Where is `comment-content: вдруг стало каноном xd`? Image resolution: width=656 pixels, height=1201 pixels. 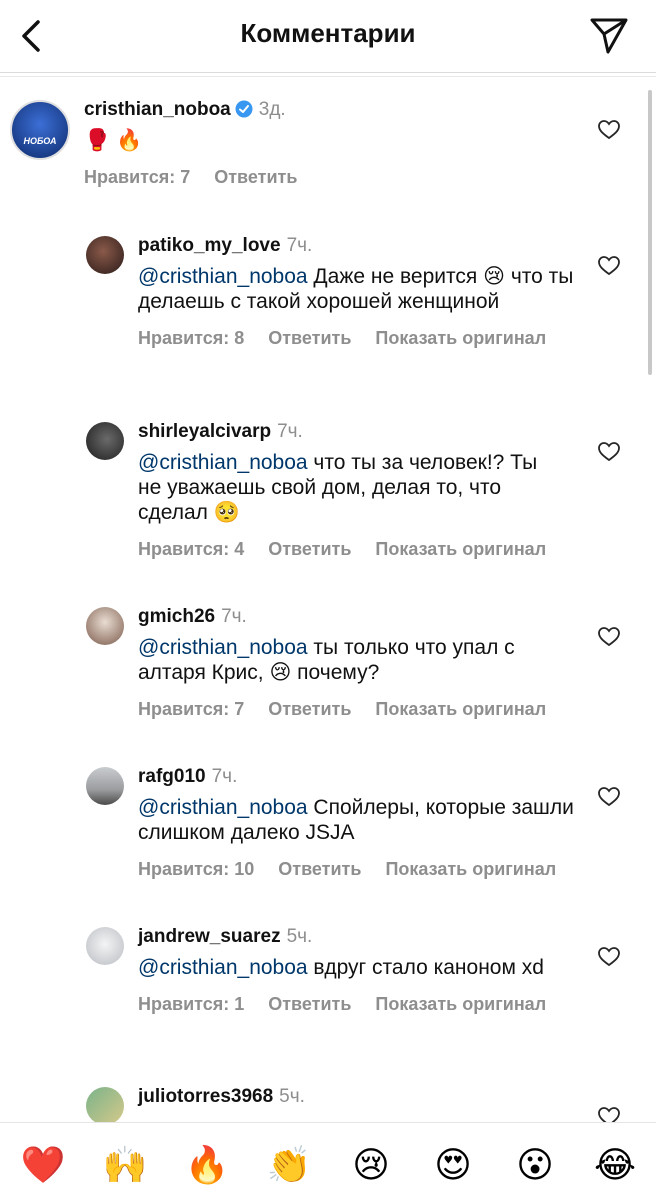
comment-content: вдруг стало каноном xd is located at coordinates (425, 967).